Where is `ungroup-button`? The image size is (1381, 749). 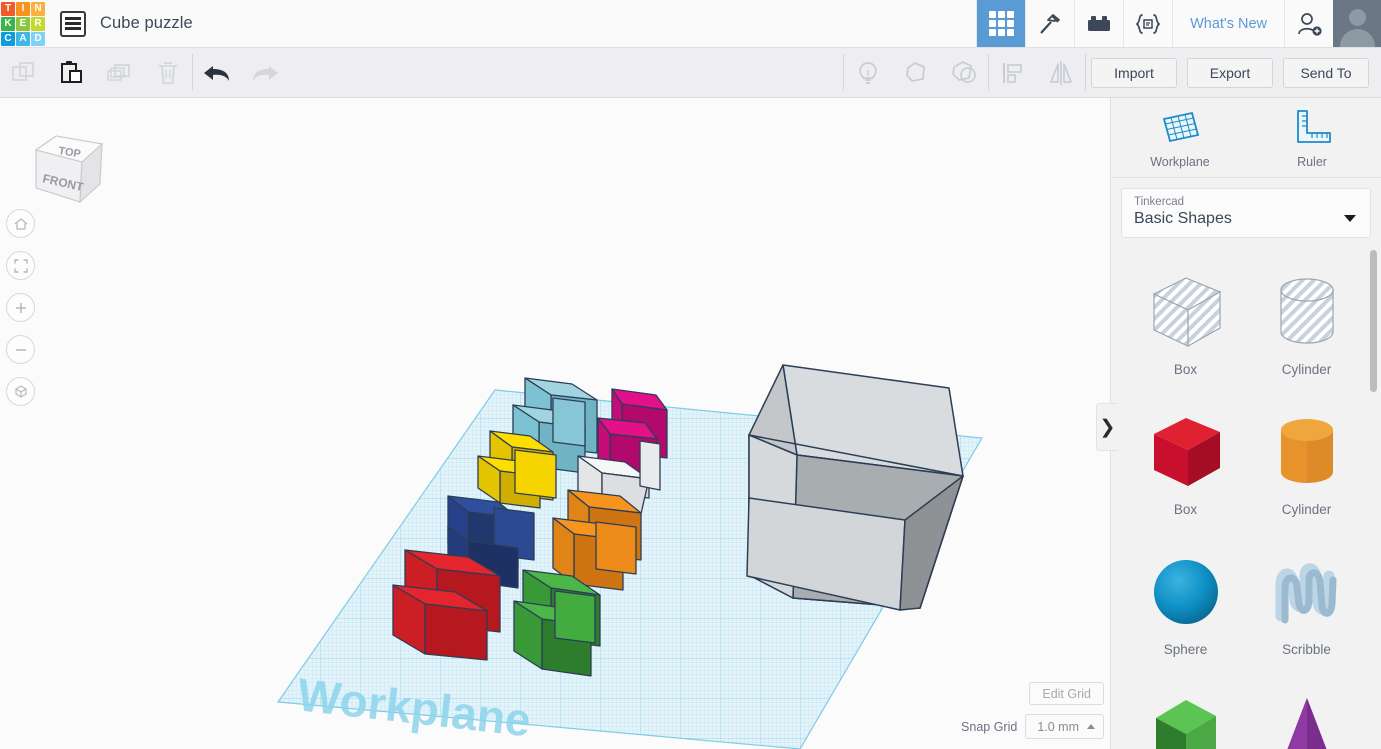 ungroup-button is located at coordinates (964, 72).